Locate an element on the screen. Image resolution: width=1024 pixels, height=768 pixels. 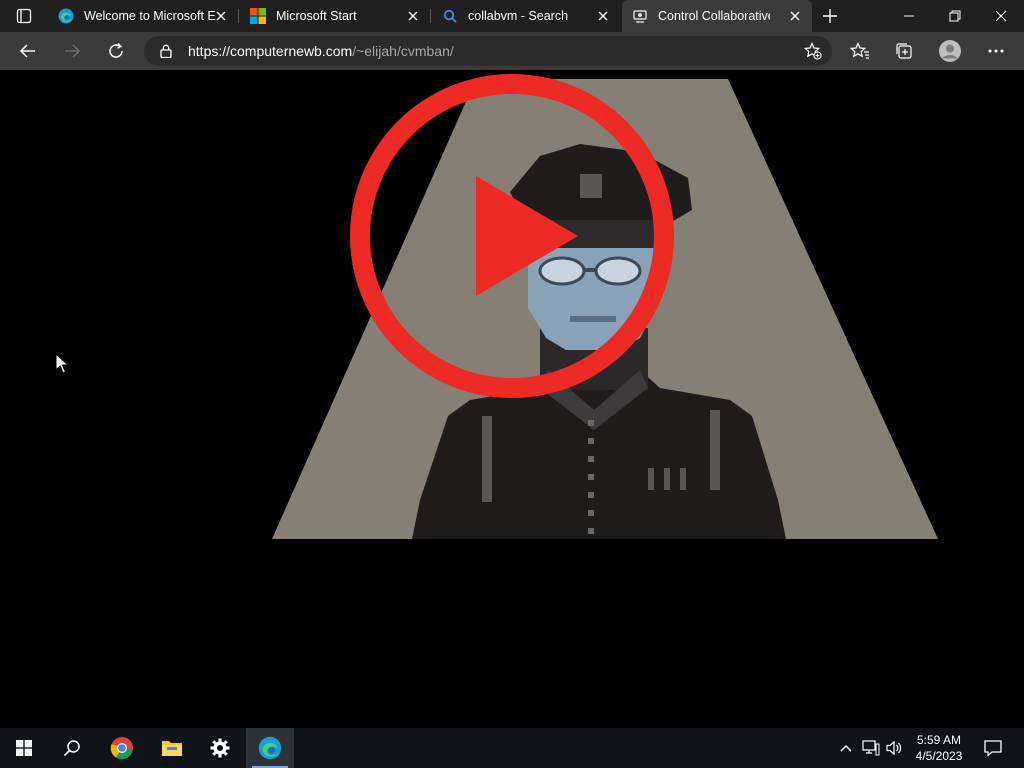
refresh-icon is located at coordinates (116, 50).